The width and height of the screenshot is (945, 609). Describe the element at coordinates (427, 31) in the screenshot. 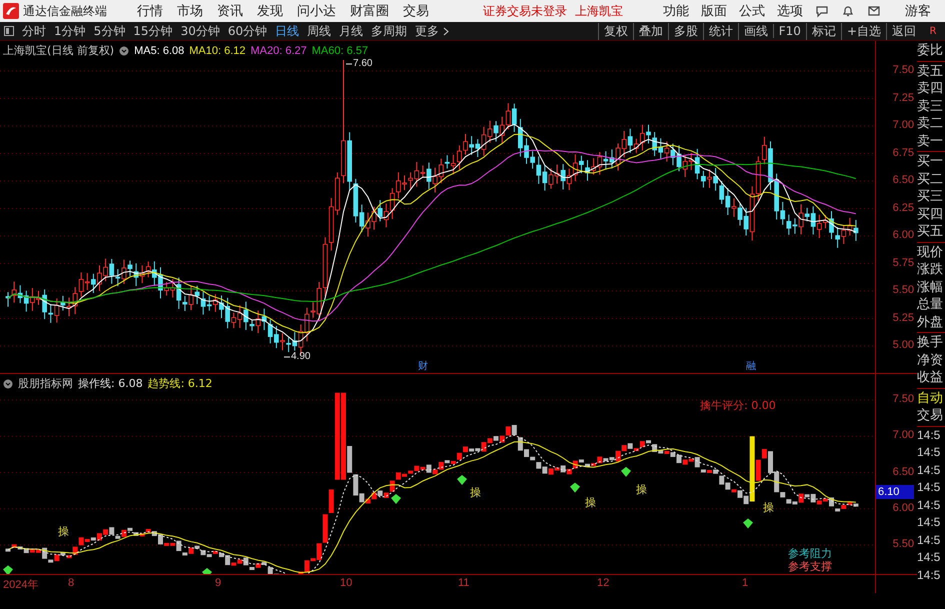

I see `more-tab: 更多` at that location.